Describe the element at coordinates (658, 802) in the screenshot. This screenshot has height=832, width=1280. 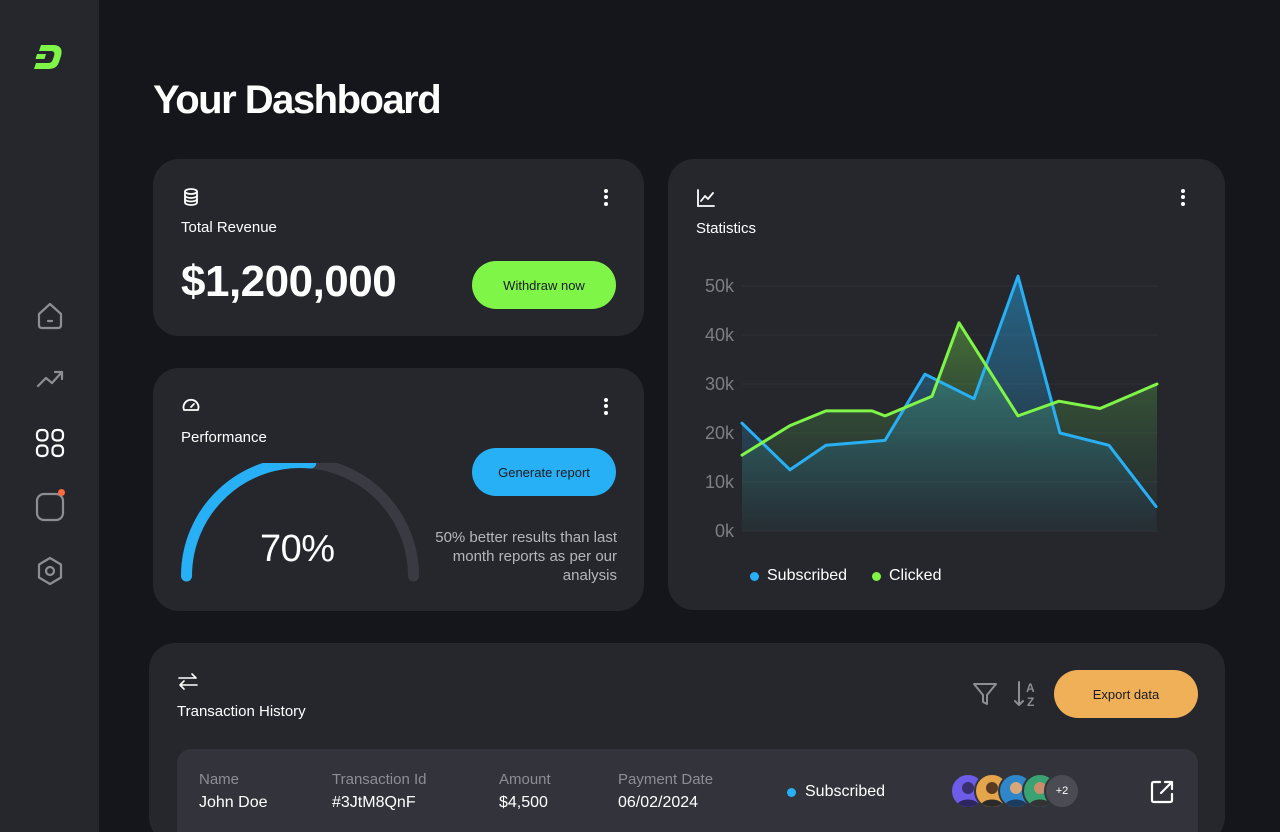
I see `payment-date-value: 06/02/2024` at that location.